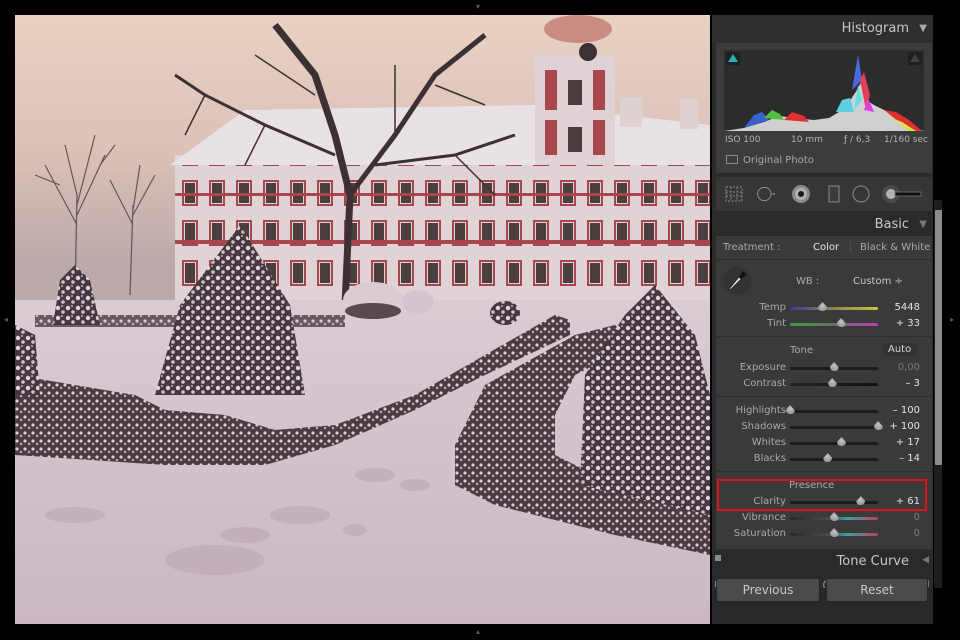  I want to click on exif-shutter-speed: 1/160 sec, so click(906, 140).